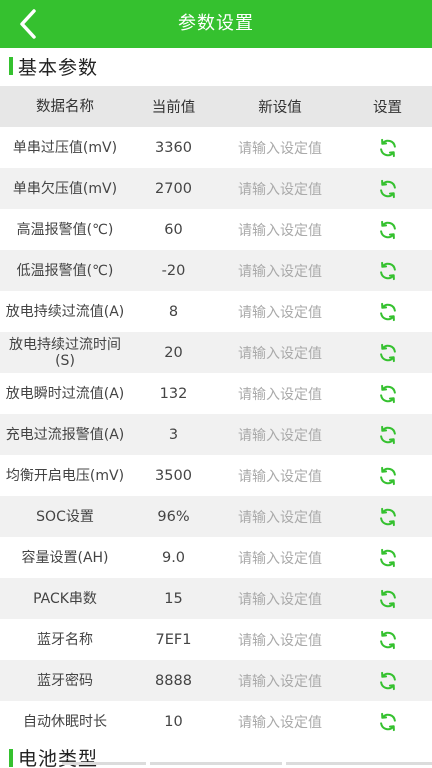  Describe the element at coordinates (173, 393) in the screenshot. I see `param-current-value: 132` at that location.